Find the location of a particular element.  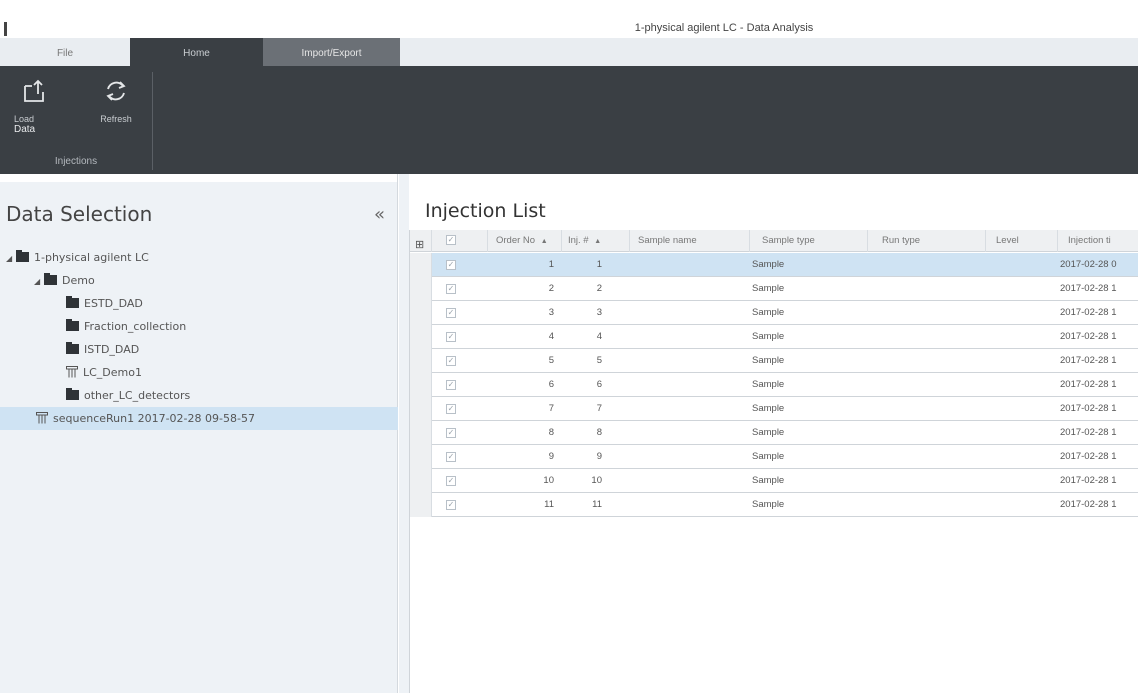

table-row: ✓ 3 3 Sample 2017-02-28 1 is located at coordinates (774, 313).